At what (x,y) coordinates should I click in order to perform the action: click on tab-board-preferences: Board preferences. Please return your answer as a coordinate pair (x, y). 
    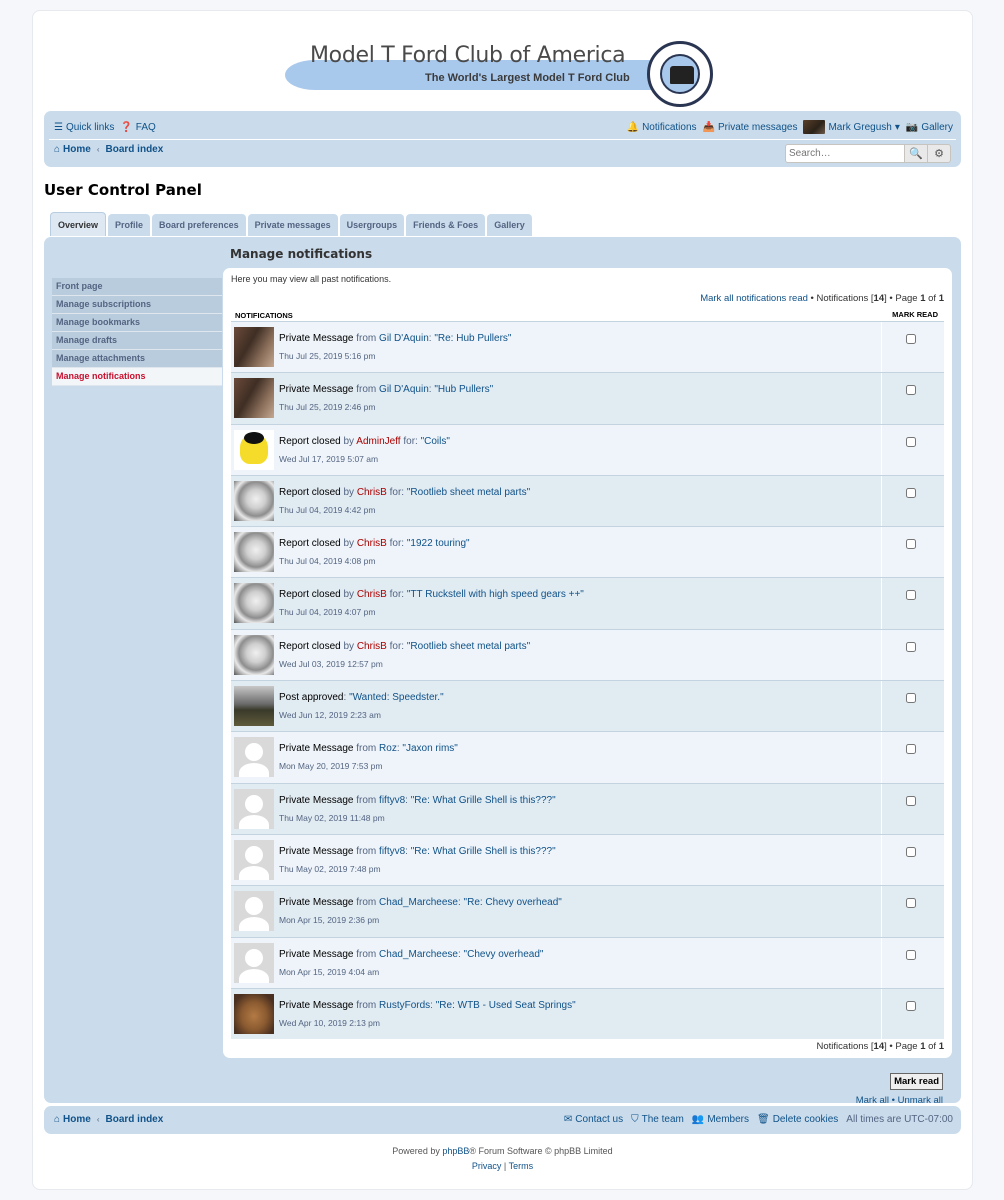
    Looking at the image, I should click on (199, 225).